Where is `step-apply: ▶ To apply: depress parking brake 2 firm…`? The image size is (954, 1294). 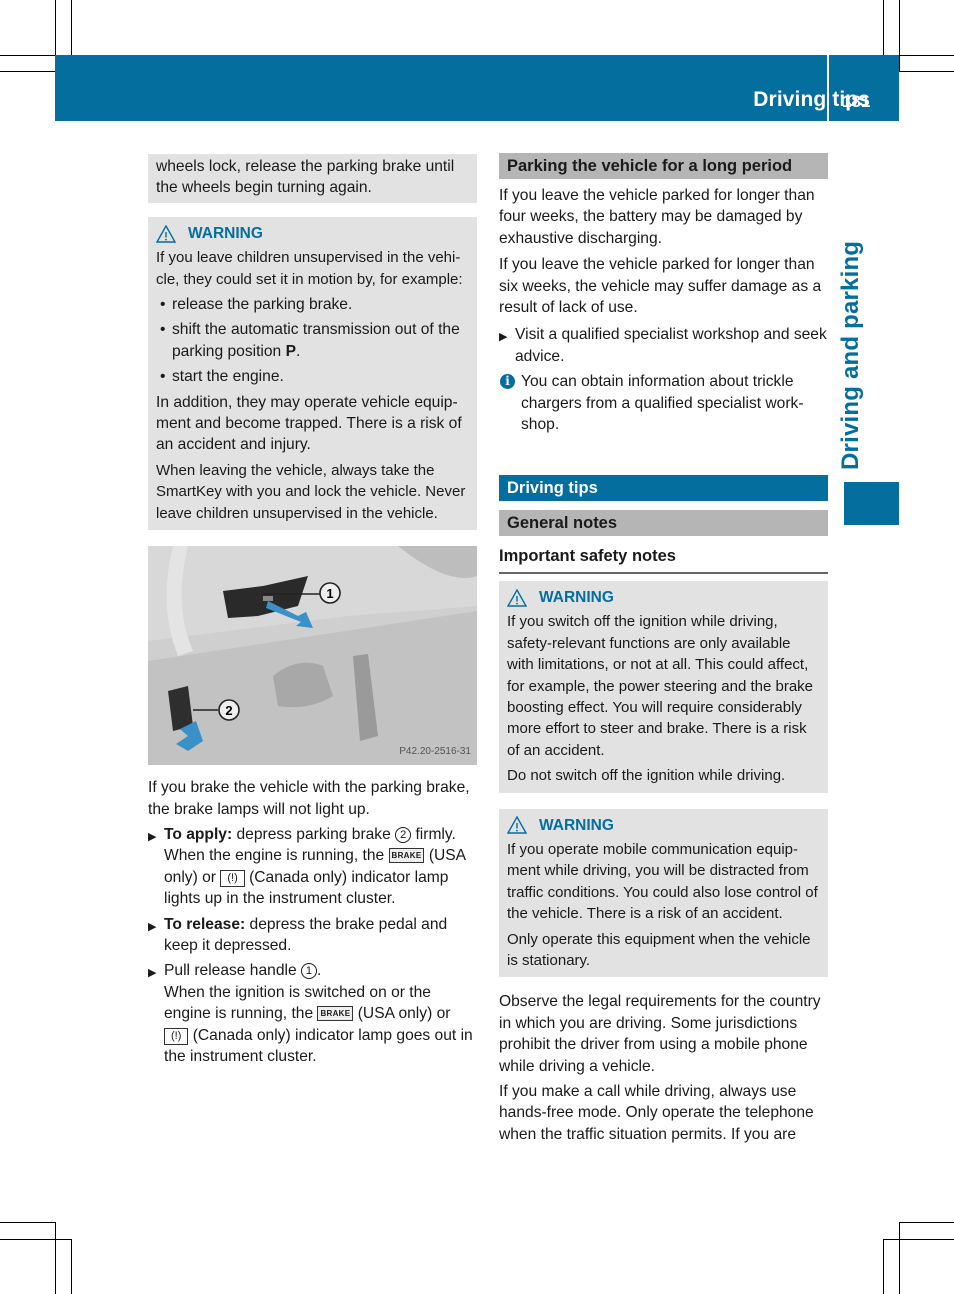 step-apply: ▶ To apply: depress parking brake 2 firm… is located at coordinates (312, 867).